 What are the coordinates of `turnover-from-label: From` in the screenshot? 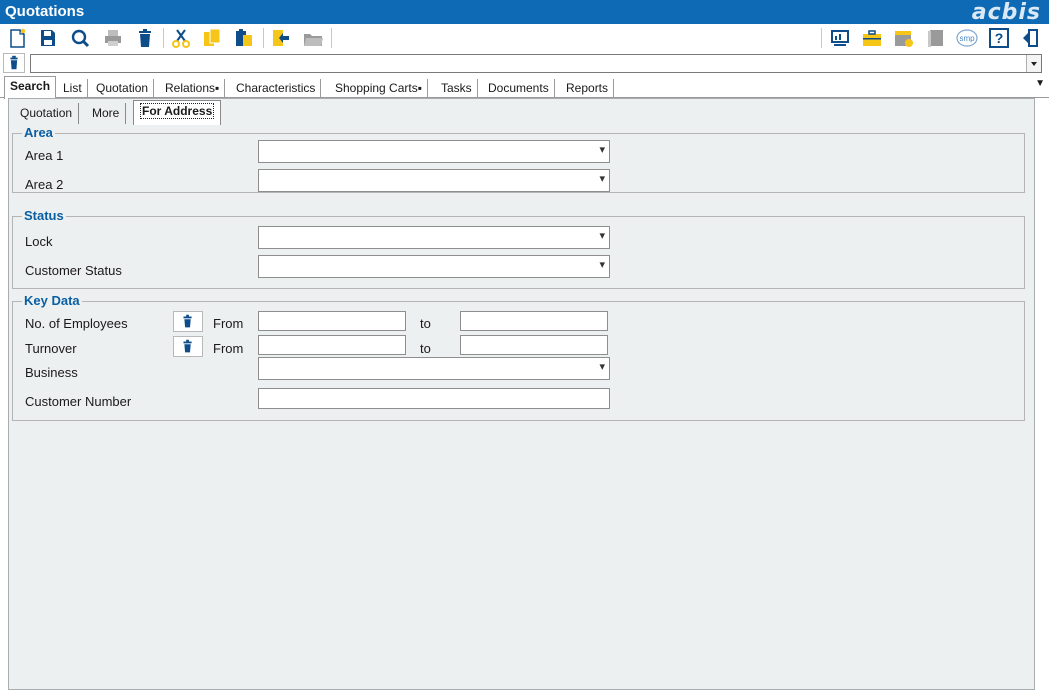 It's located at (228, 348).